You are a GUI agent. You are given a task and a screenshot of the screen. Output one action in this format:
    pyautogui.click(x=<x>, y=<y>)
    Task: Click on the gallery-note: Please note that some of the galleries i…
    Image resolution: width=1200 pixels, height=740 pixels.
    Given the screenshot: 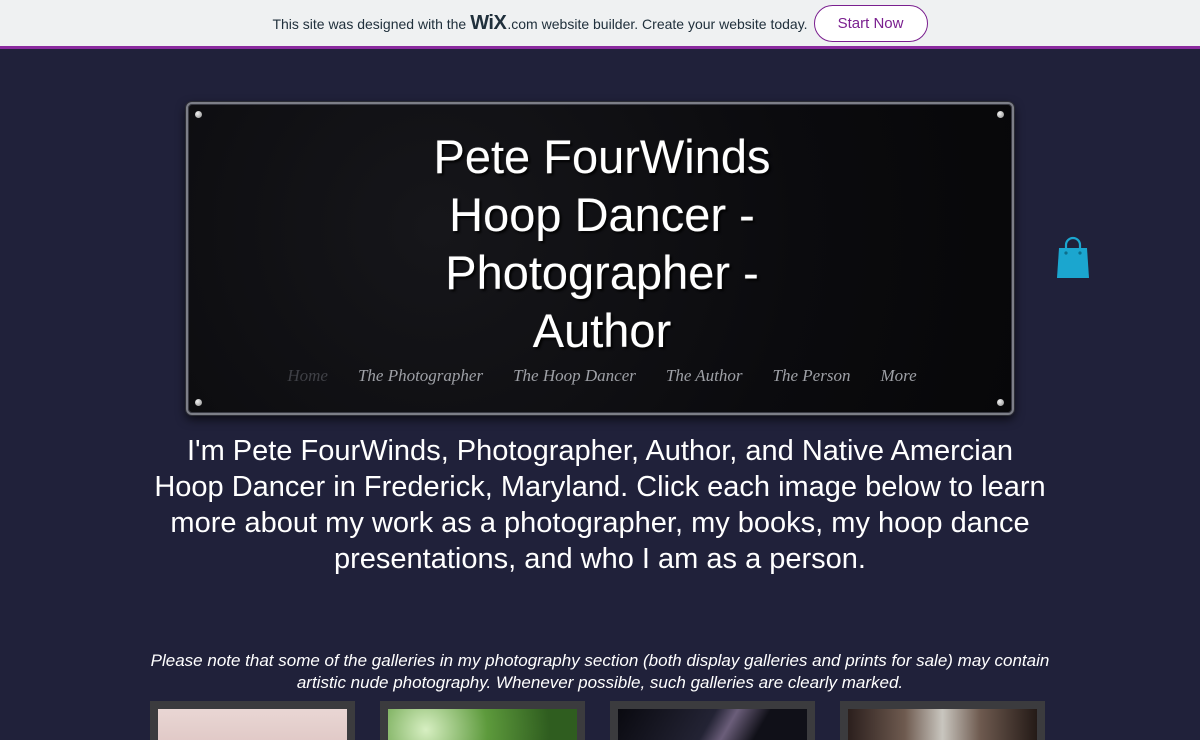 What is the action you would take?
    pyautogui.click(x=600, y=671)
    